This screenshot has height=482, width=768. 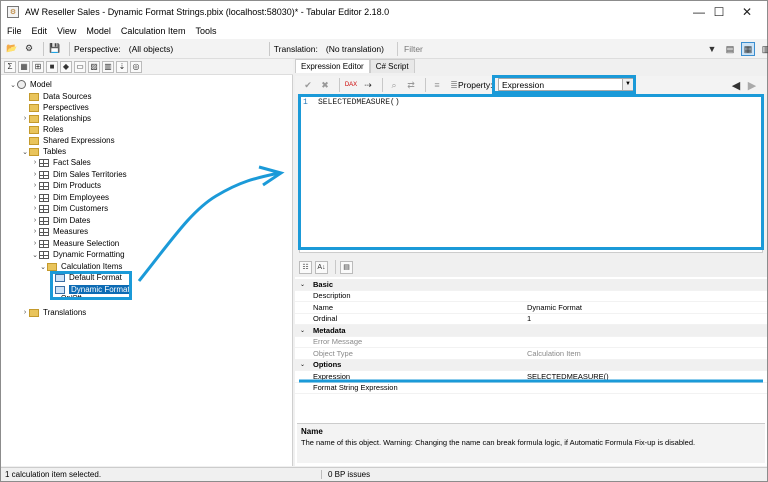 What do you see at coordinates (71, 298) in the screenshot?
I see `tree-hidden-item: On/Off` at bounding box center [71, 298].